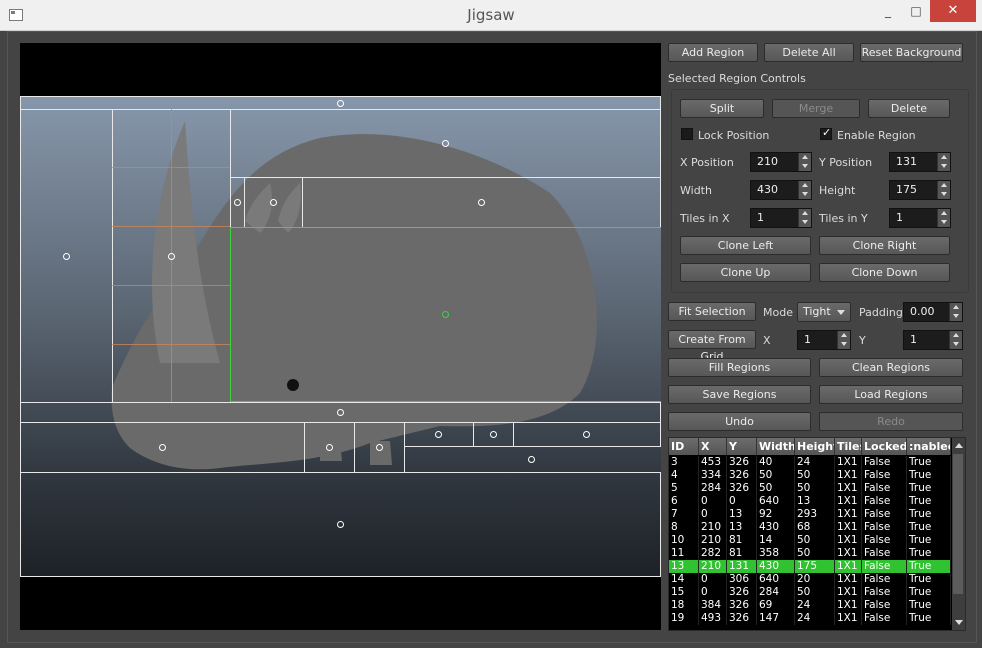  Describe the element at coordinates (713, 618) in the screenshot. I see `table-cell: 493` at that location.